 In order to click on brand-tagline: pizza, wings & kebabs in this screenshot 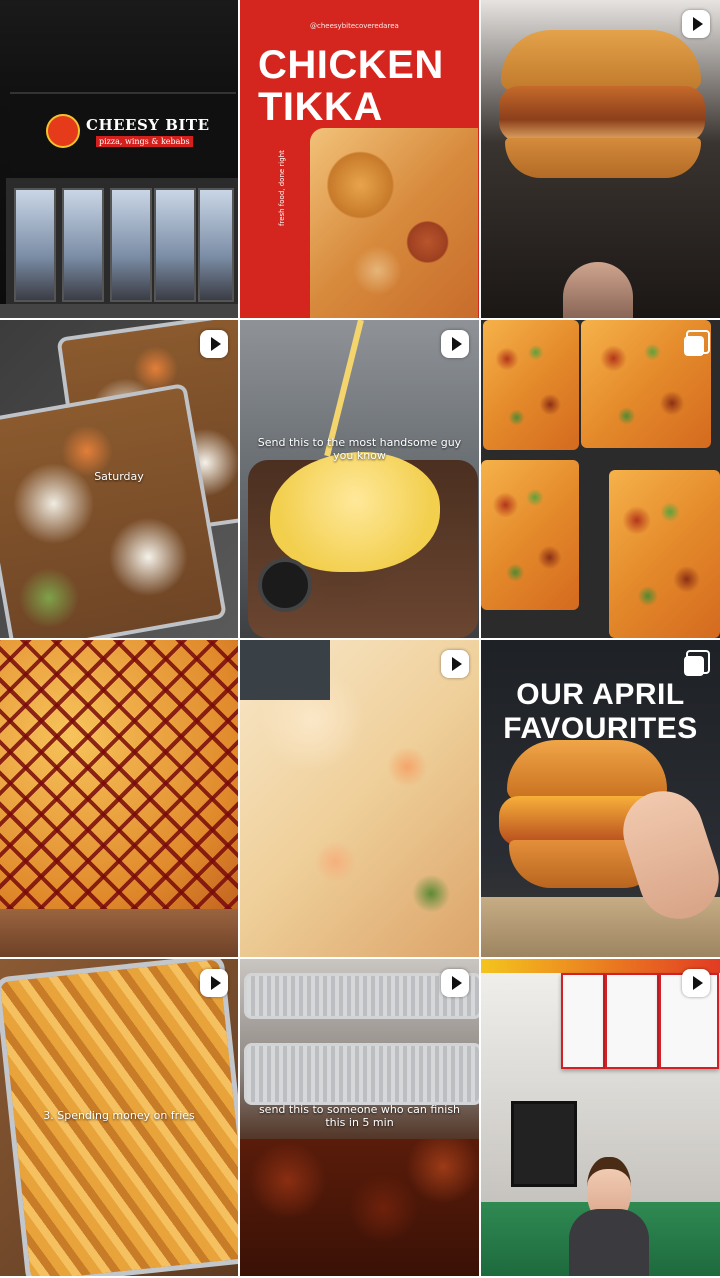, I will do `click(144, 141)`.